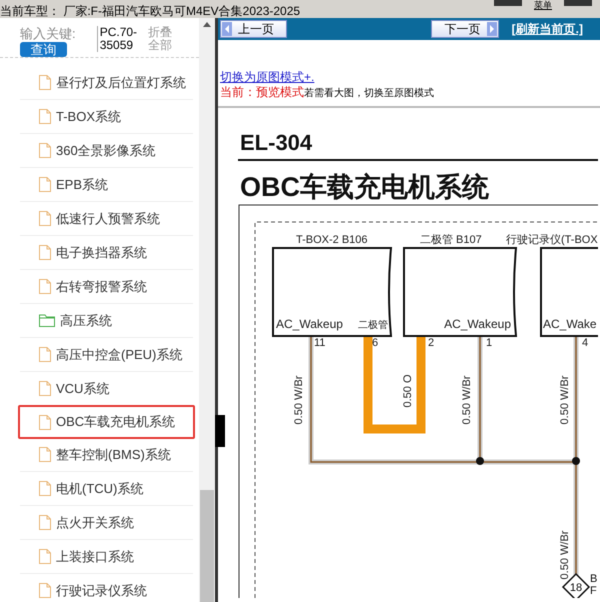 The width and height of the screenshot is (600, 602). Describe the element at coordinates (220, 431) in the screenshot. I see `collapse-tab` at that location.